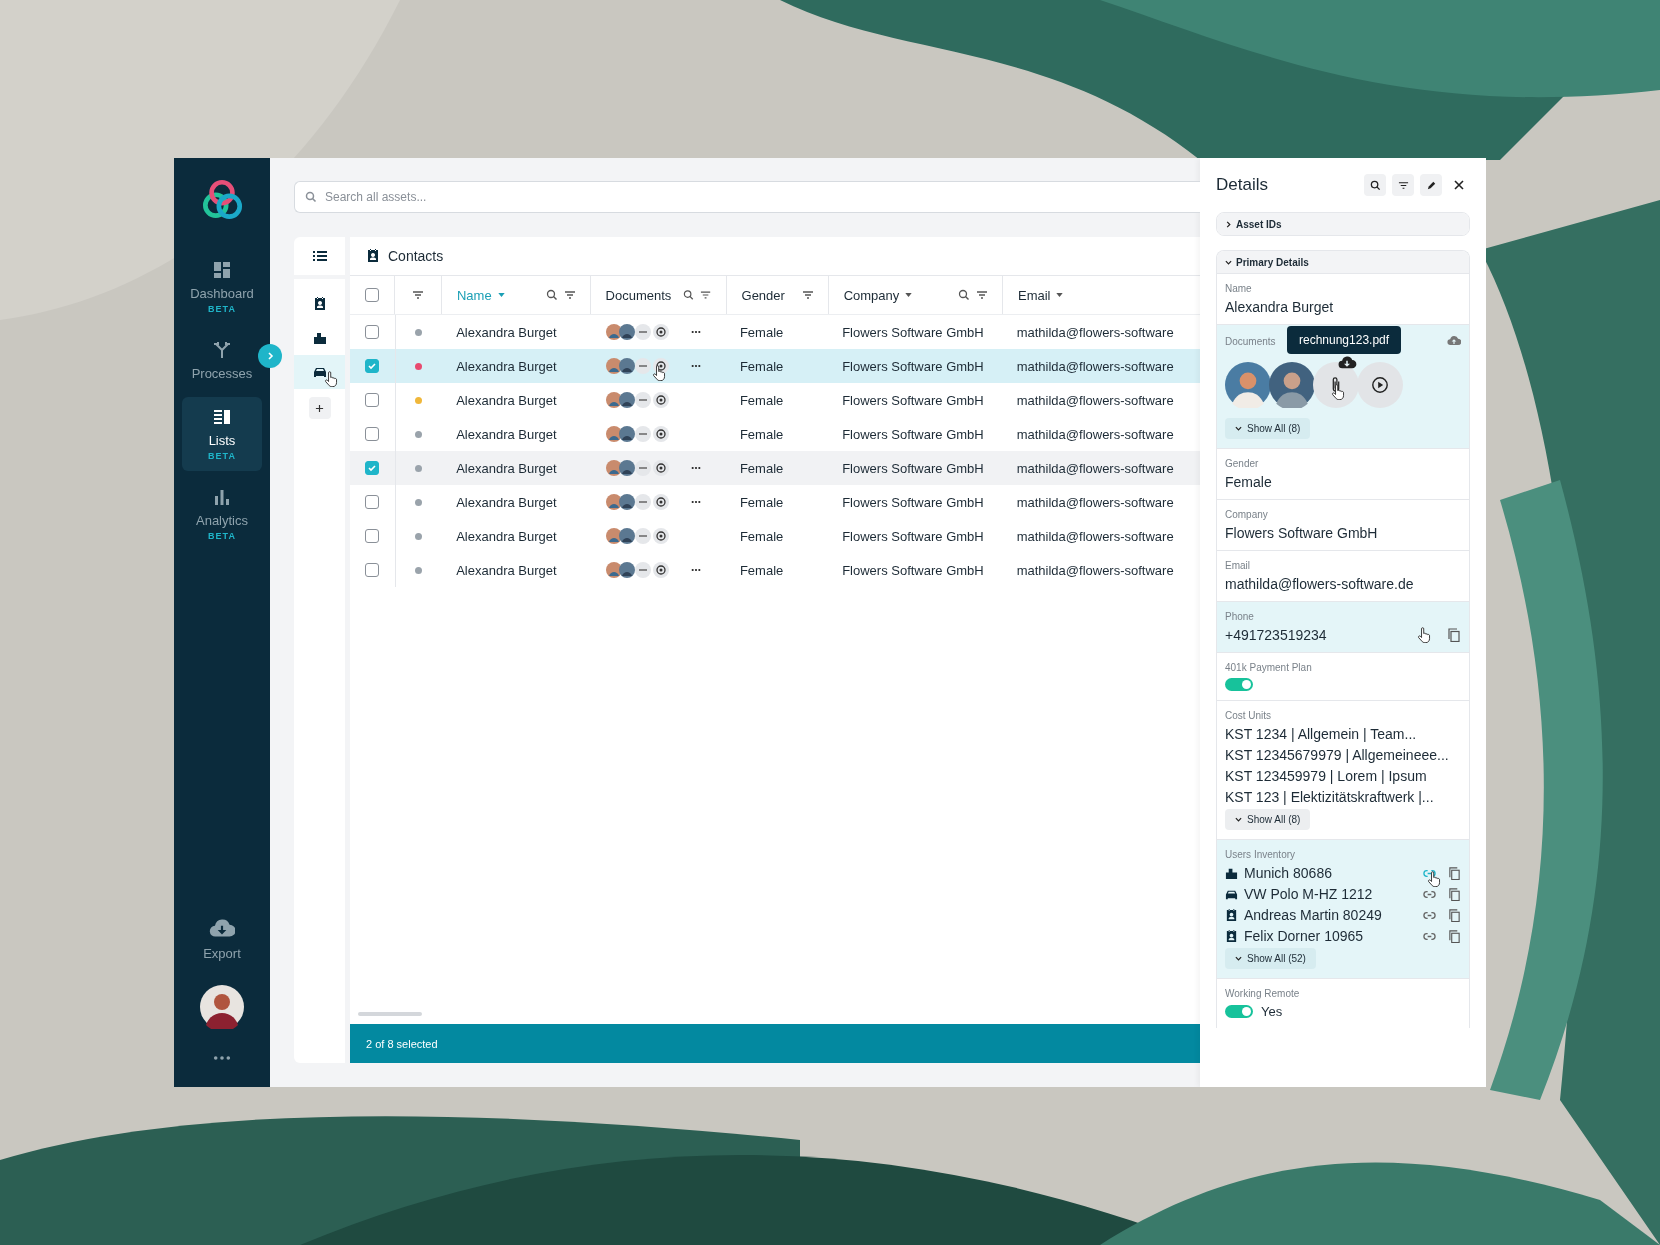  I want to click on field-label: Name, so click(1238, 288).